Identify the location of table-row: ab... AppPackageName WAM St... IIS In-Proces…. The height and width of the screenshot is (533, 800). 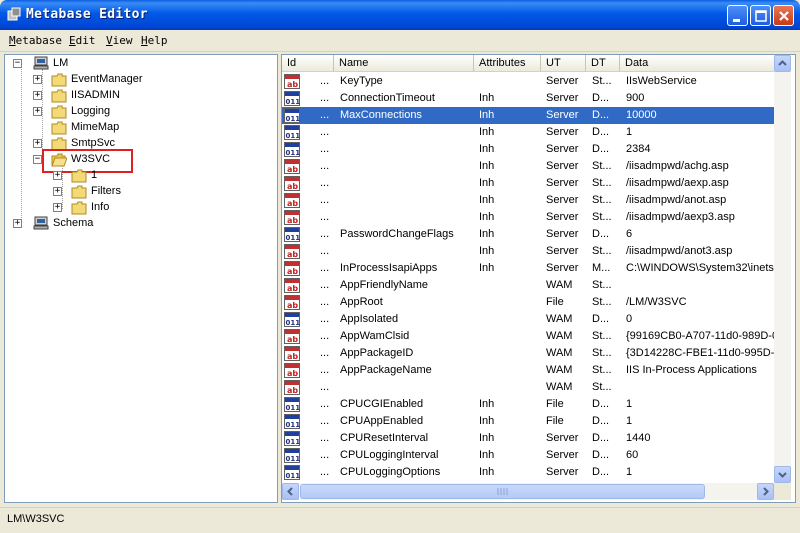
(529, 370).